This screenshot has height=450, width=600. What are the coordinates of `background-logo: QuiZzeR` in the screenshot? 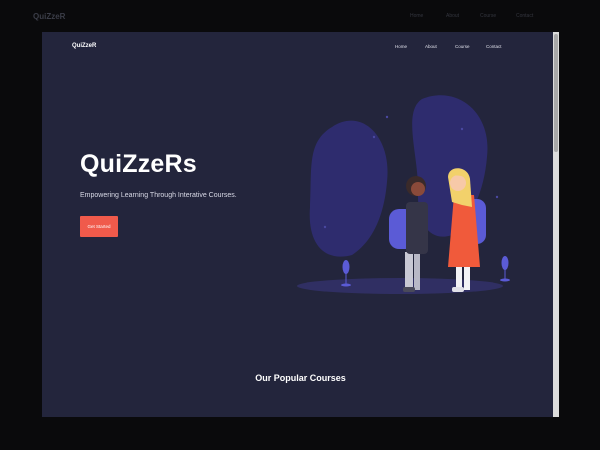 It's located at (49, 16).